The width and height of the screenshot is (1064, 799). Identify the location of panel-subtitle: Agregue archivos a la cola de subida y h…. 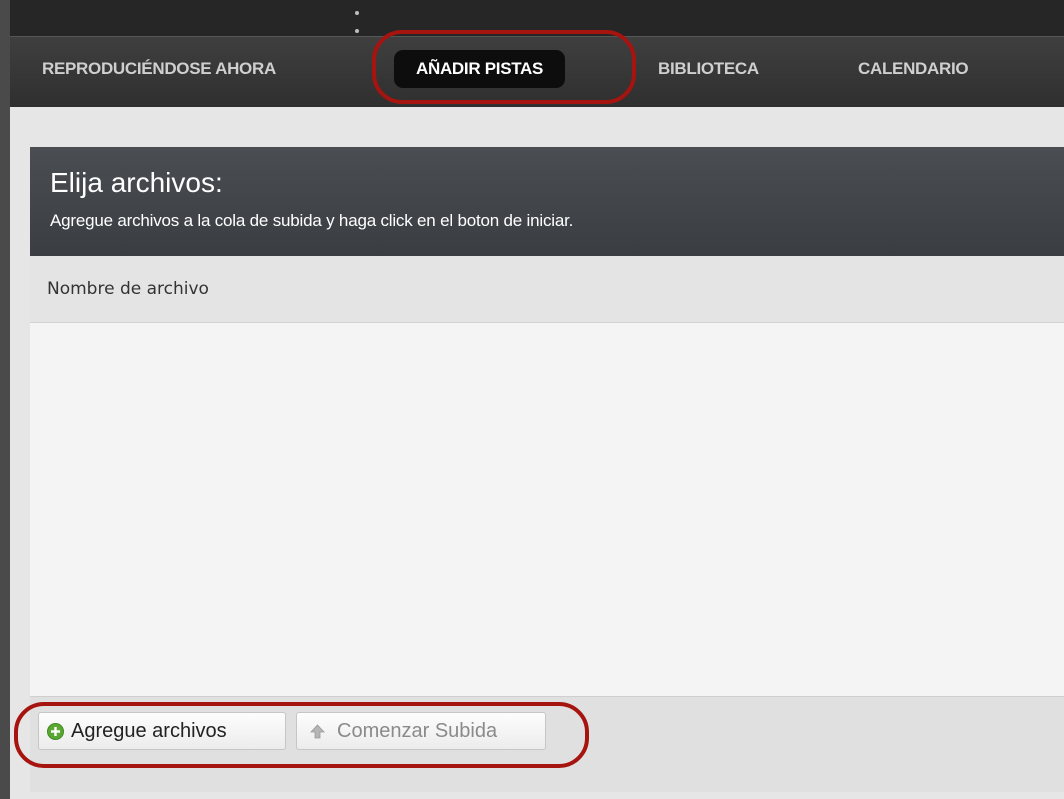
(312, 220).